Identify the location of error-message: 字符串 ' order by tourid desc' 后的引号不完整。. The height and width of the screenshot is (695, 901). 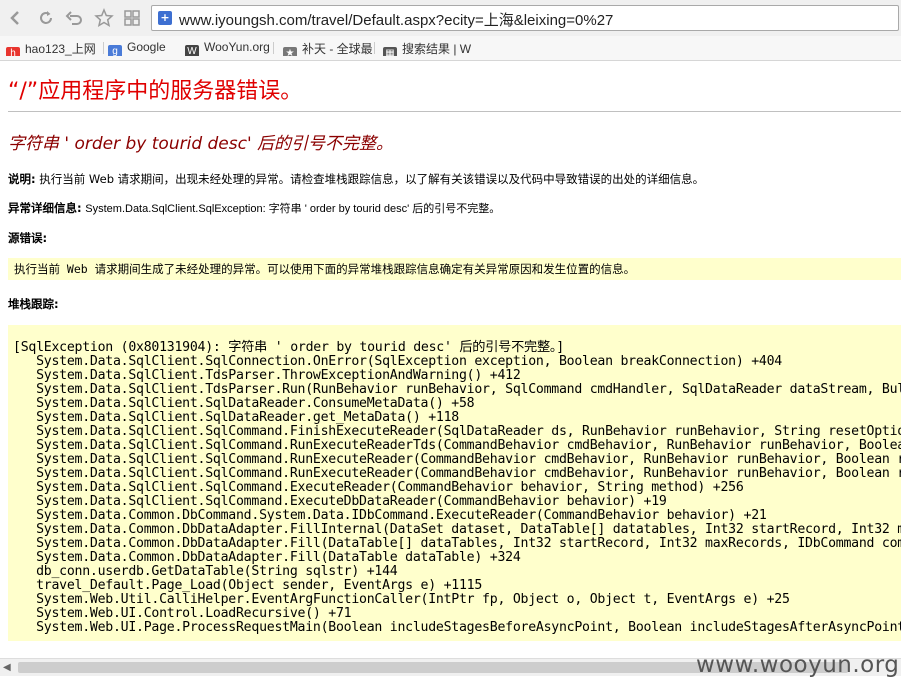
(201, 144).